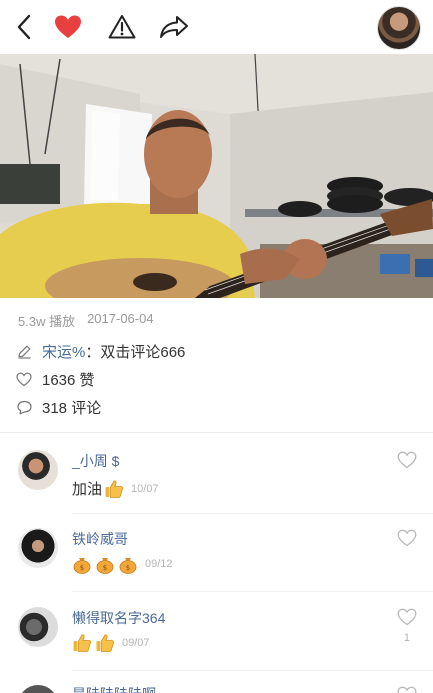  I want to click on share-button, so click(174, 27).